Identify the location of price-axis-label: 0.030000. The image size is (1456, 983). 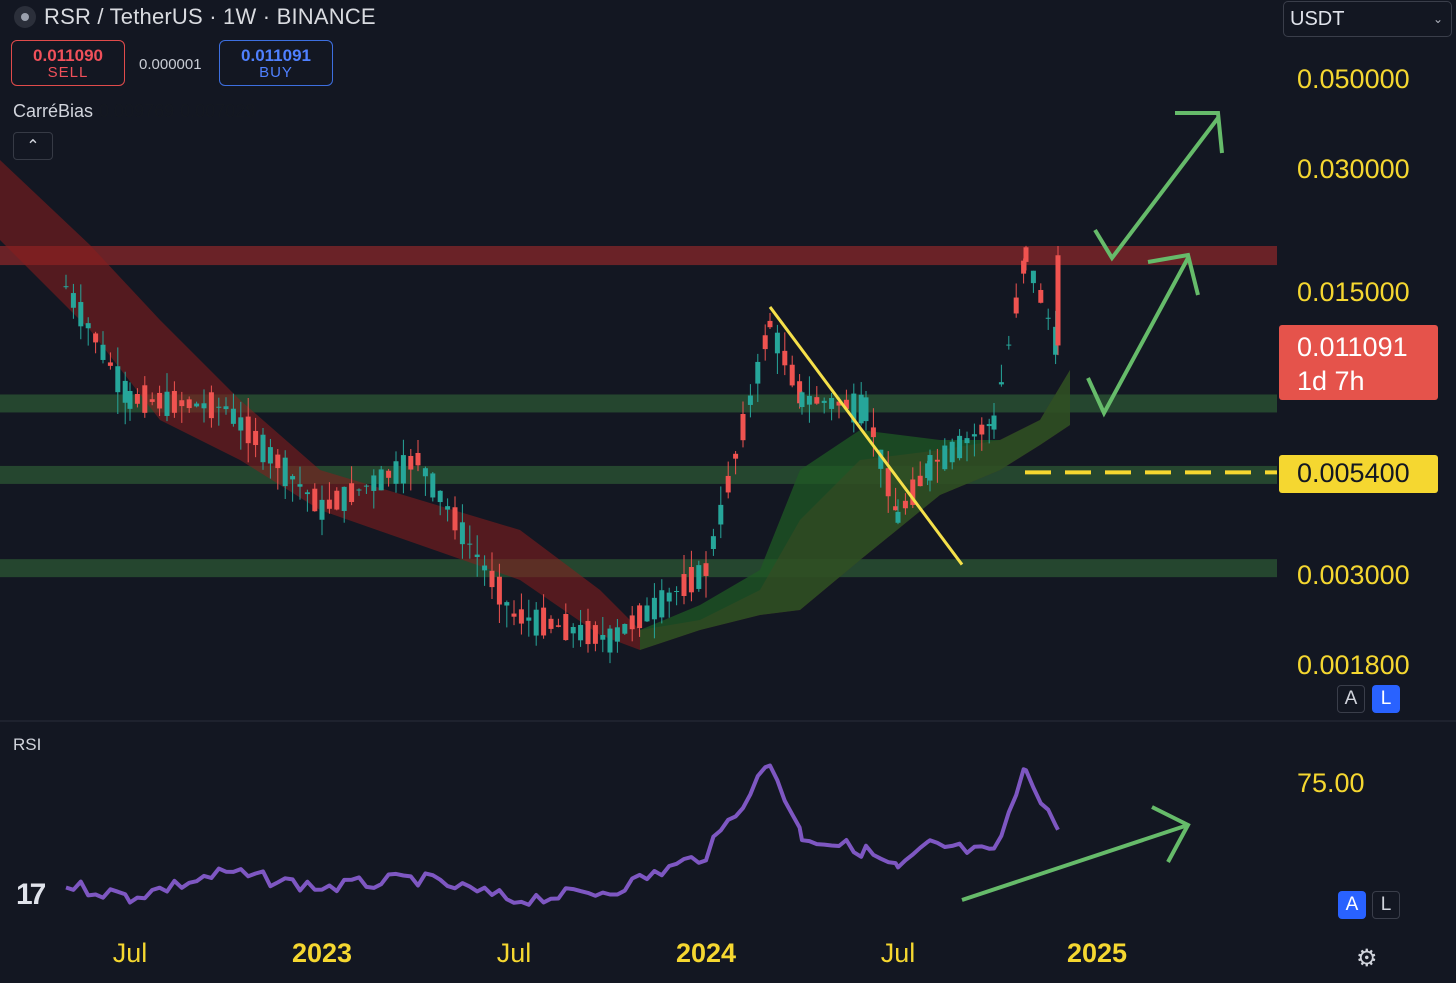
(1353, 169).